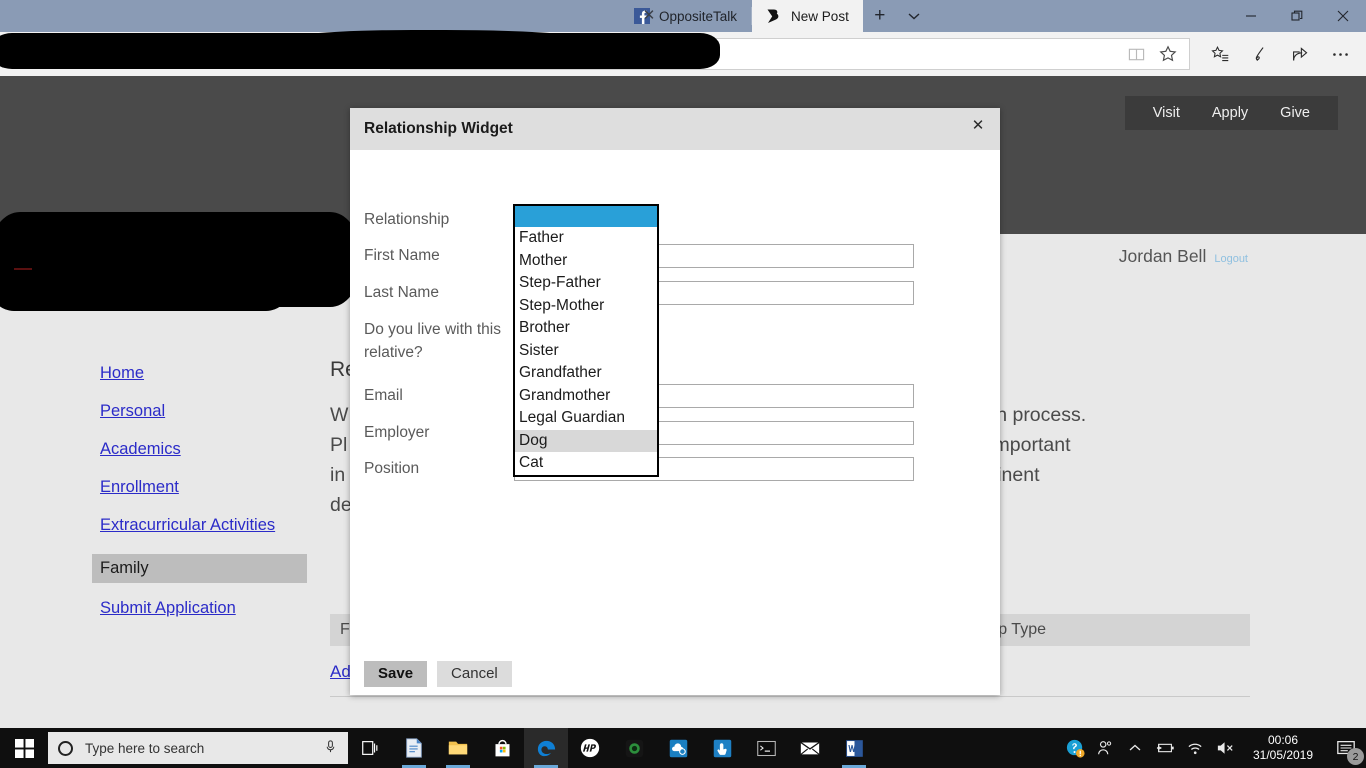 The height and width of the screenshot is (768, 1366). What do you see at coordinates (1283, 740) in the screenshot?
I see `clock-time: 00:06` at bounding box center [1283, 740].